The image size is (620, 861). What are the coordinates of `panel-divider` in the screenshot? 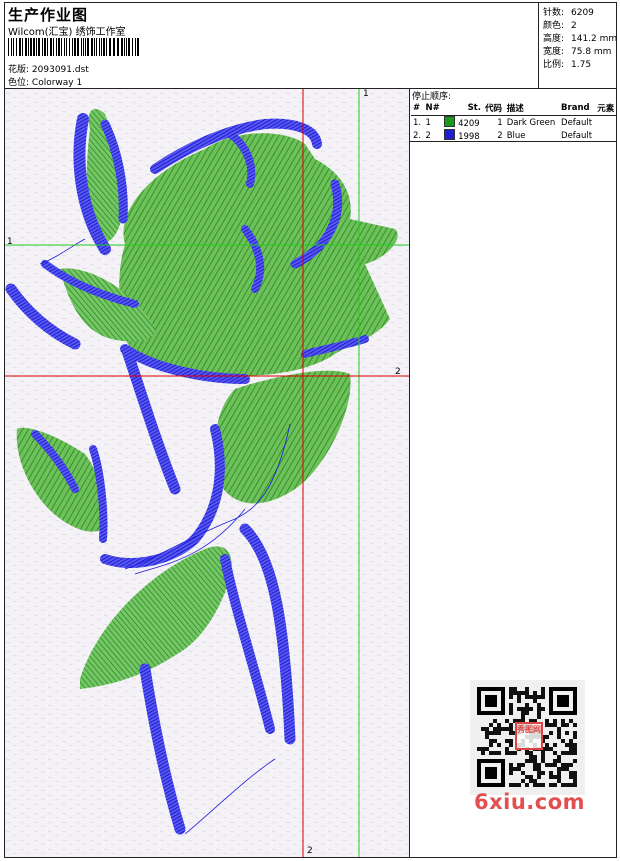 It's located at (409, 473).